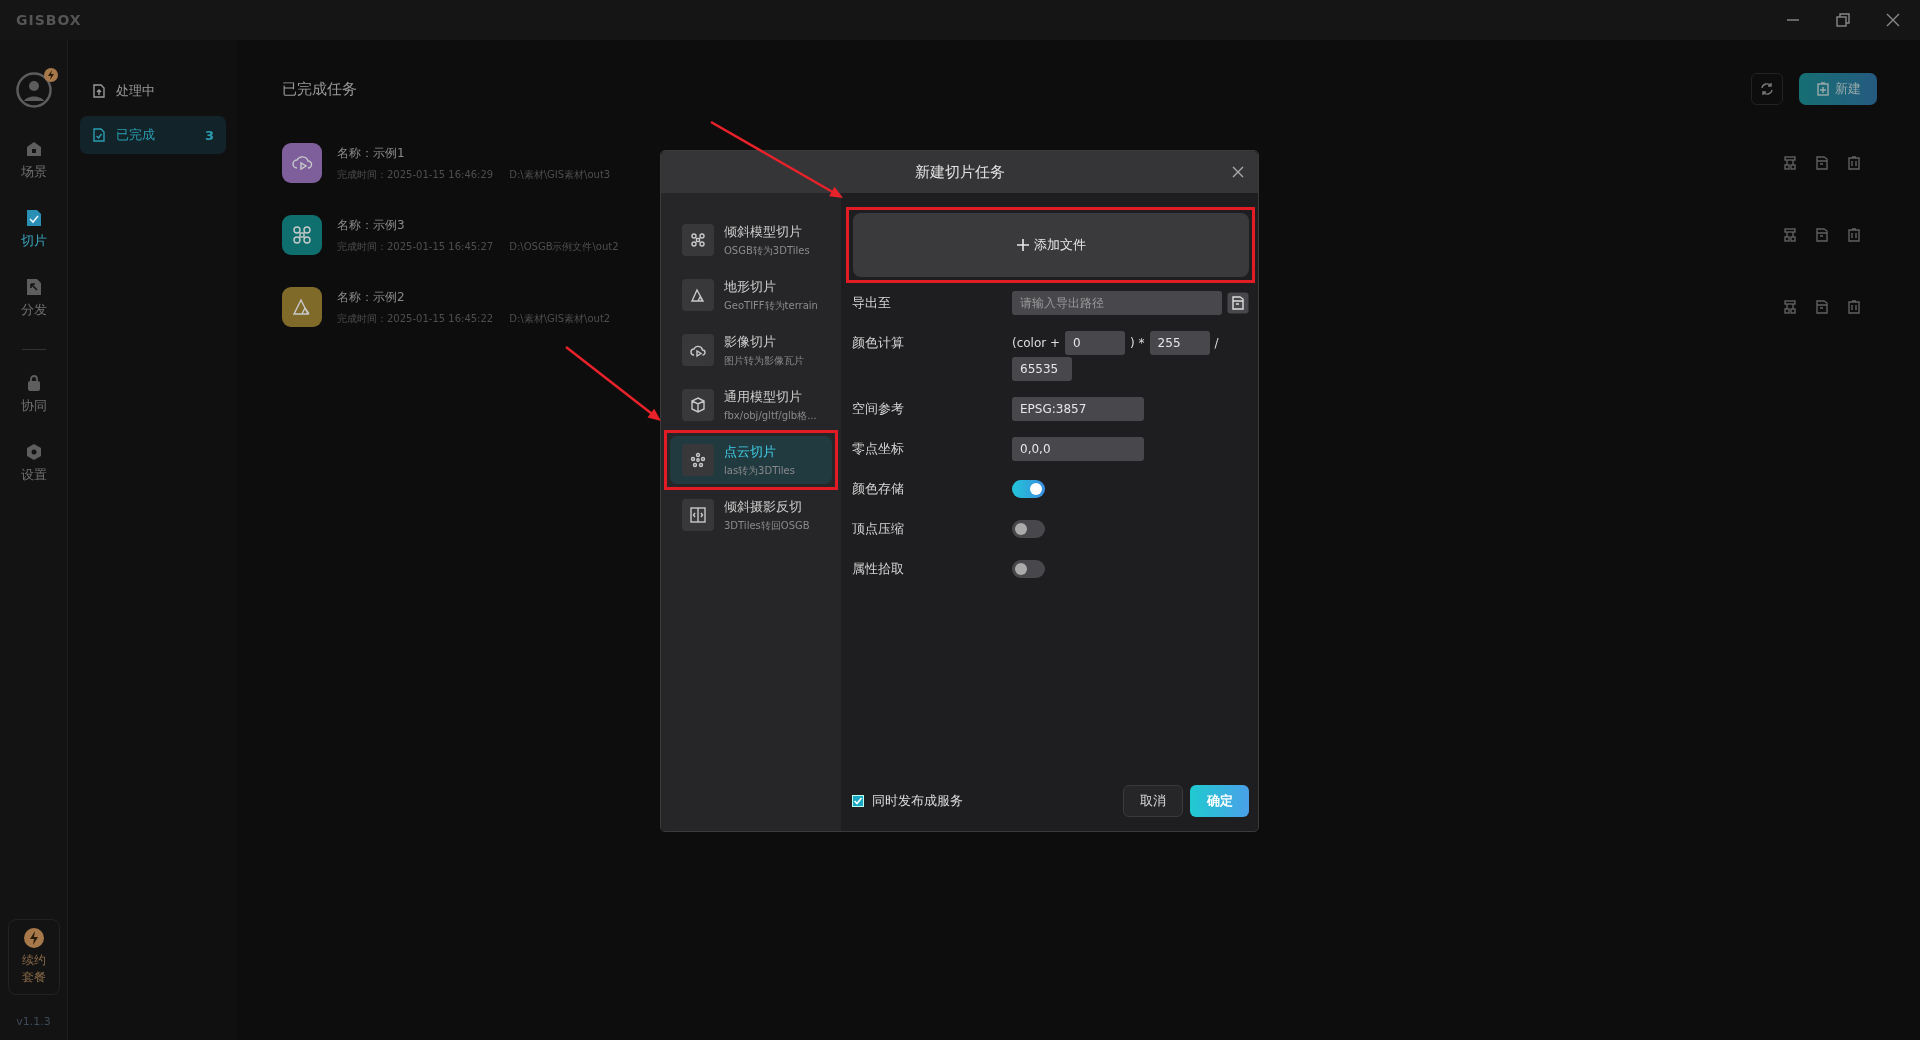  What do you see at coordinates (878, 489) in the screenshot?
I see `field-label: 颜色存储` at bounding box center [878, 489].